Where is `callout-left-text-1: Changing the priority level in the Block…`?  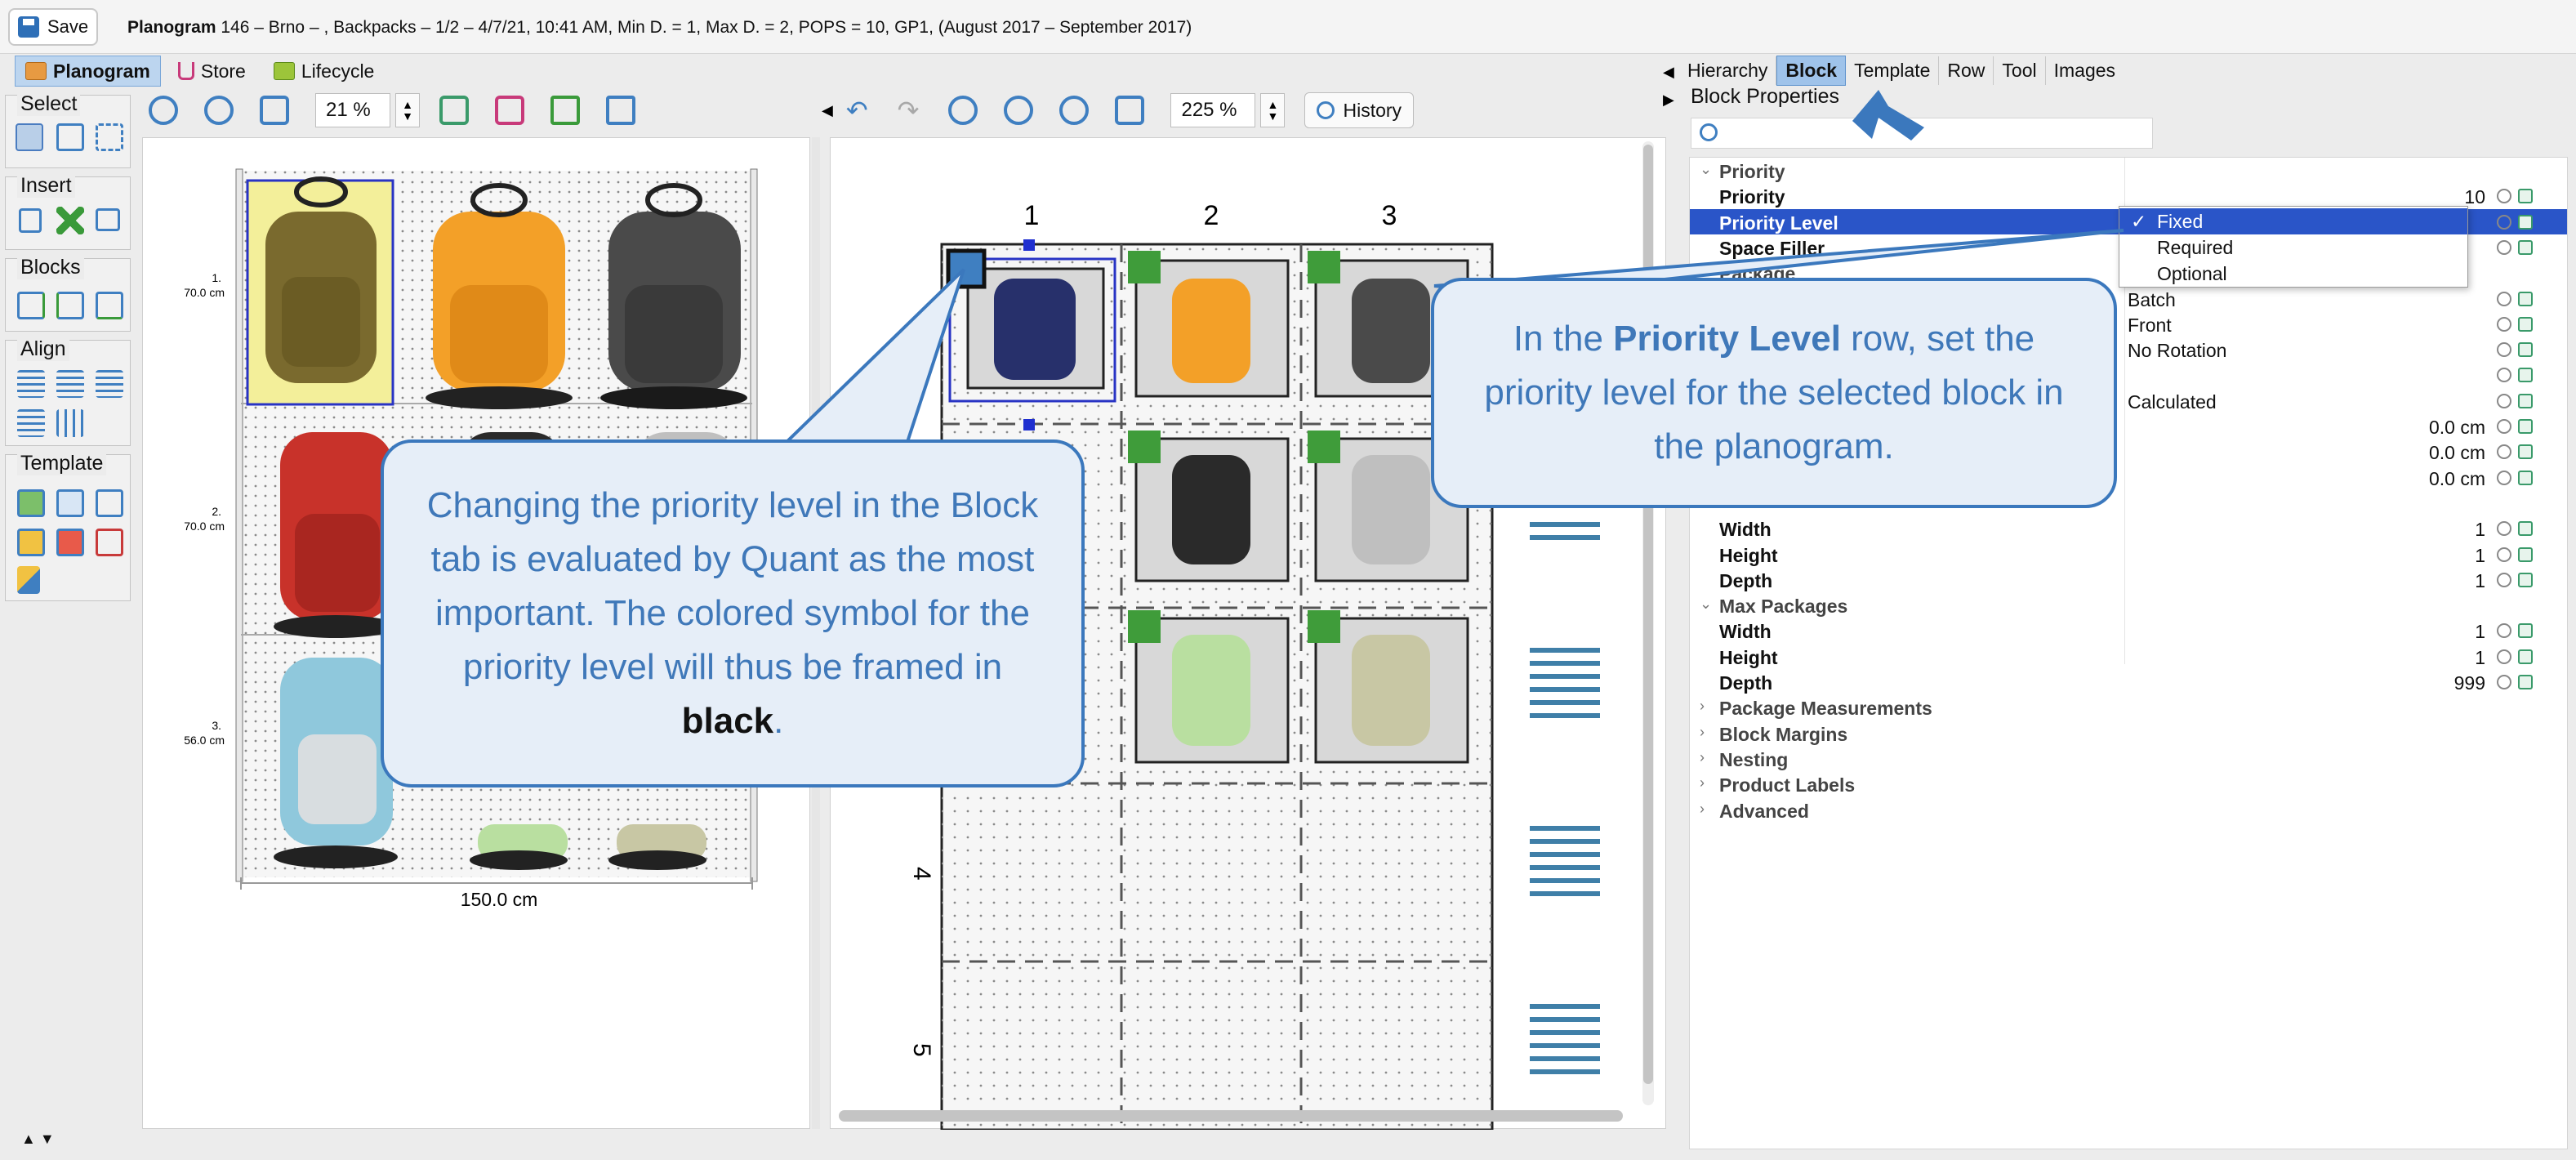 callout-left-text-1: Changing the priority level in the Block… is located at coordinates (732, 586).